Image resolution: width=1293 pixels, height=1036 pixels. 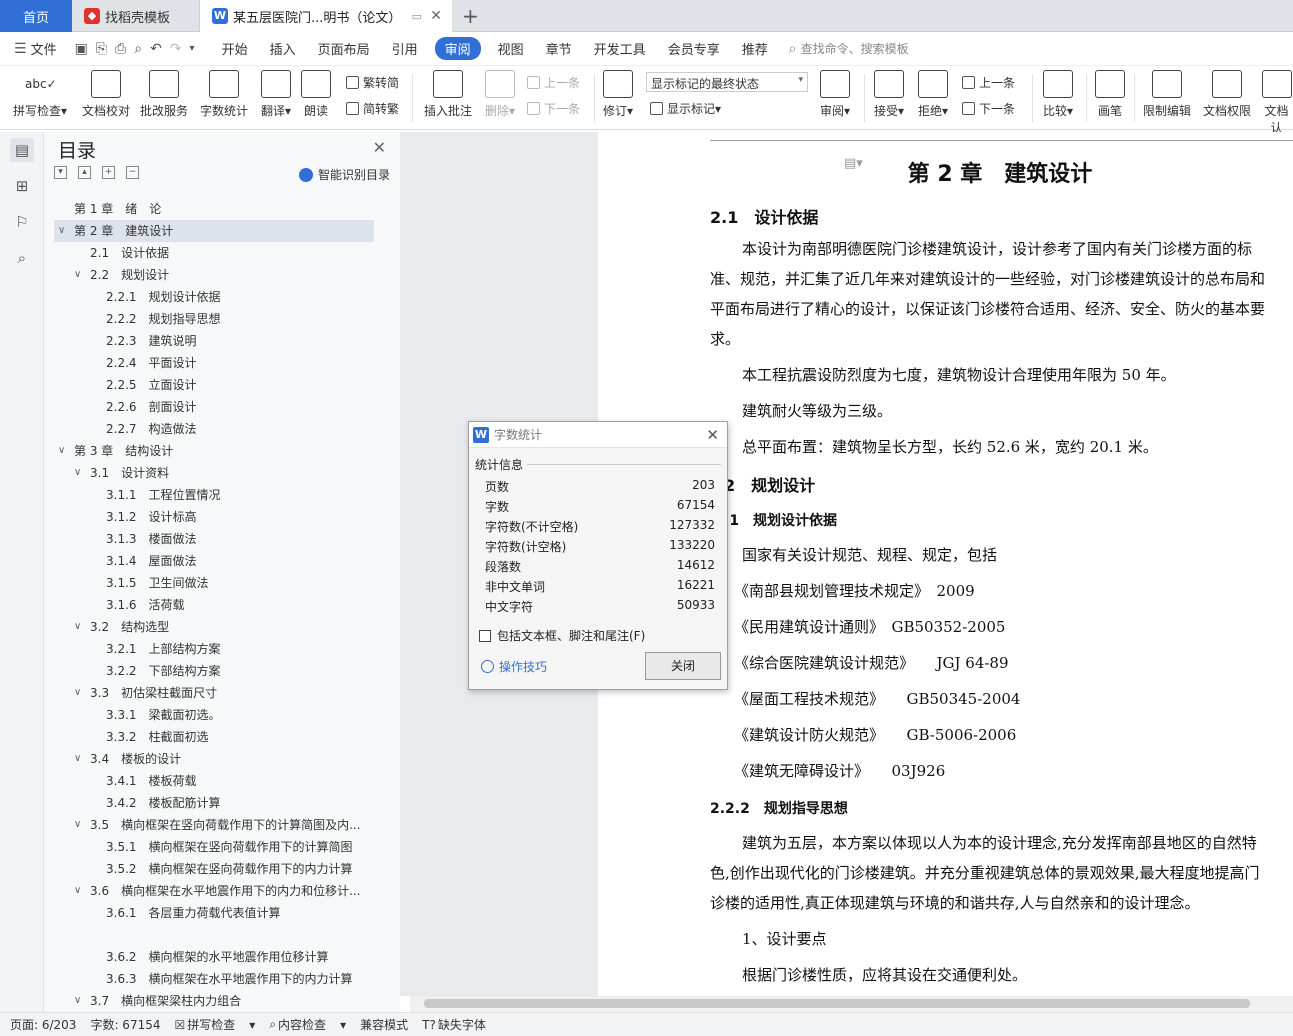 I want to click on menu-insert: 插入, so click(x=283, y=48).